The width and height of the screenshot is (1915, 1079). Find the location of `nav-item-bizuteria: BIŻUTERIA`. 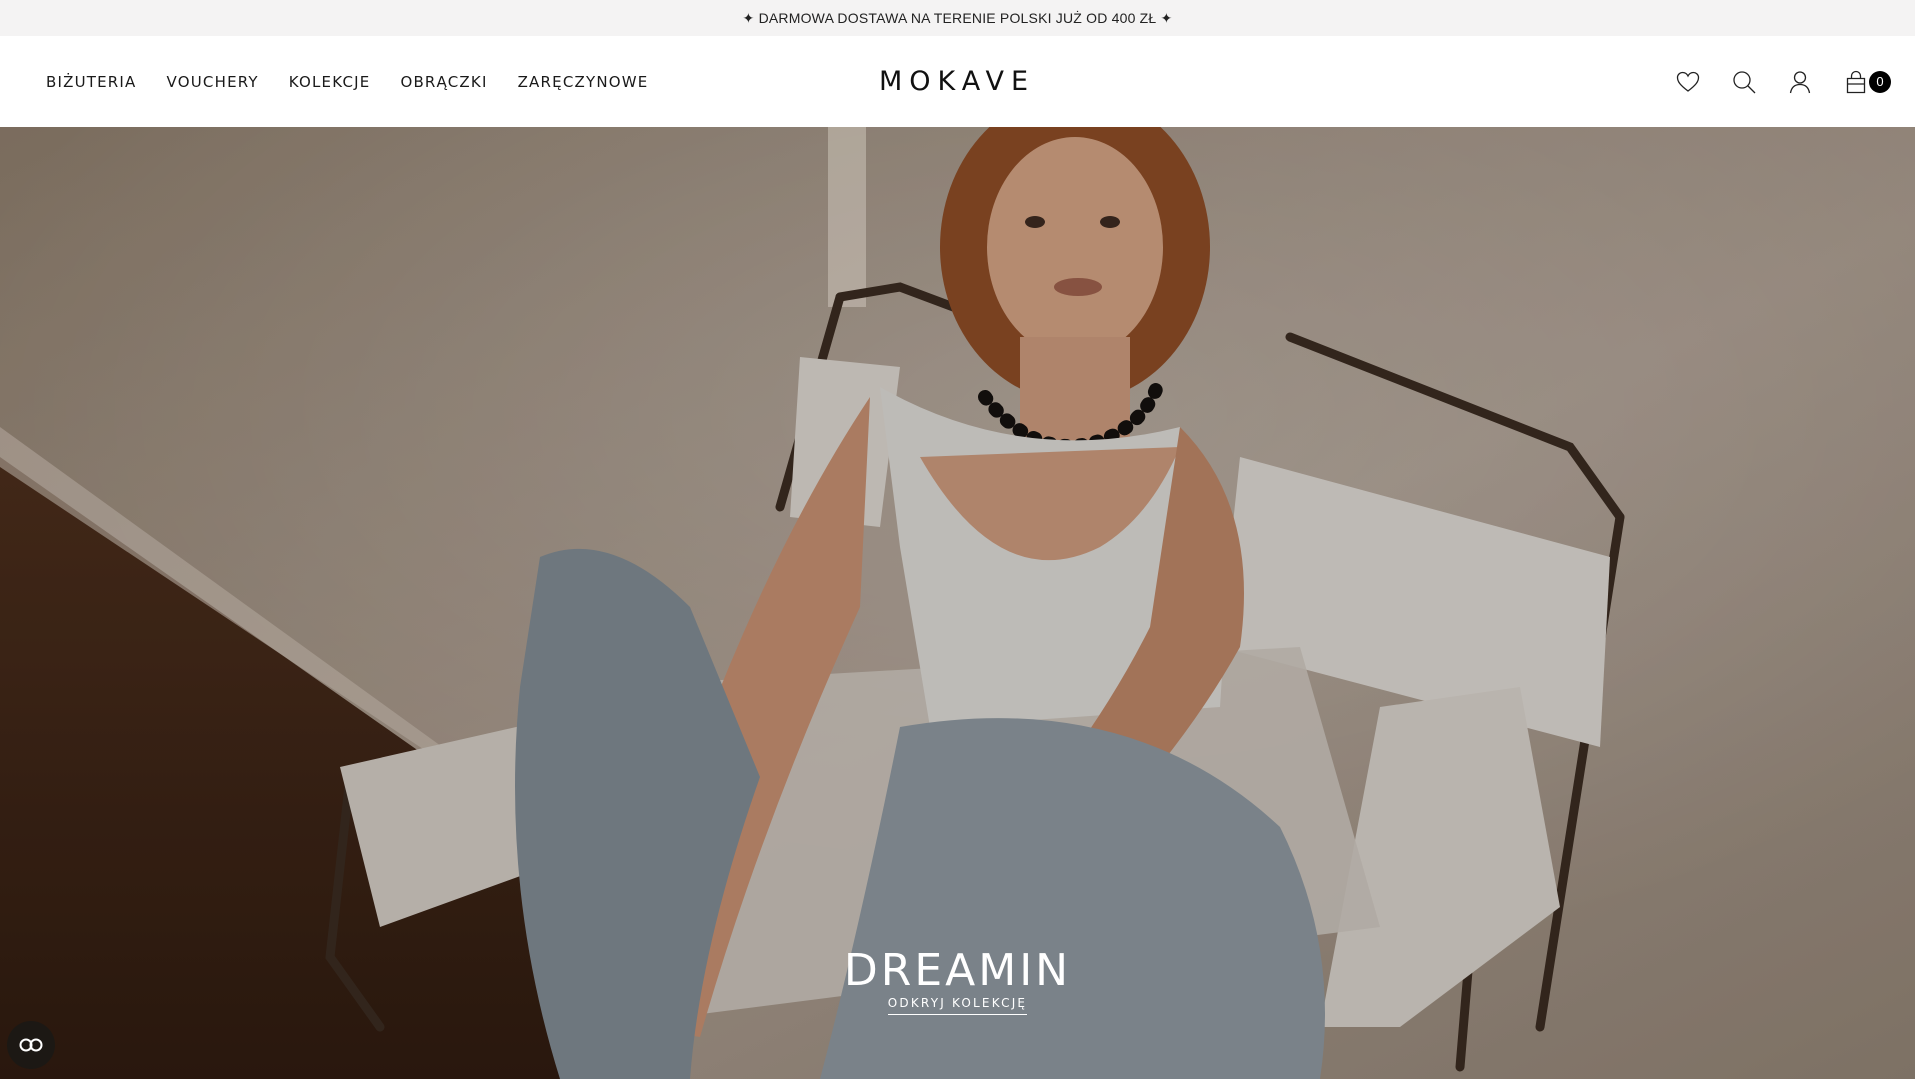

nav-item-bizuteria: BIŻUTERIA is located at coordinates (91, 82).